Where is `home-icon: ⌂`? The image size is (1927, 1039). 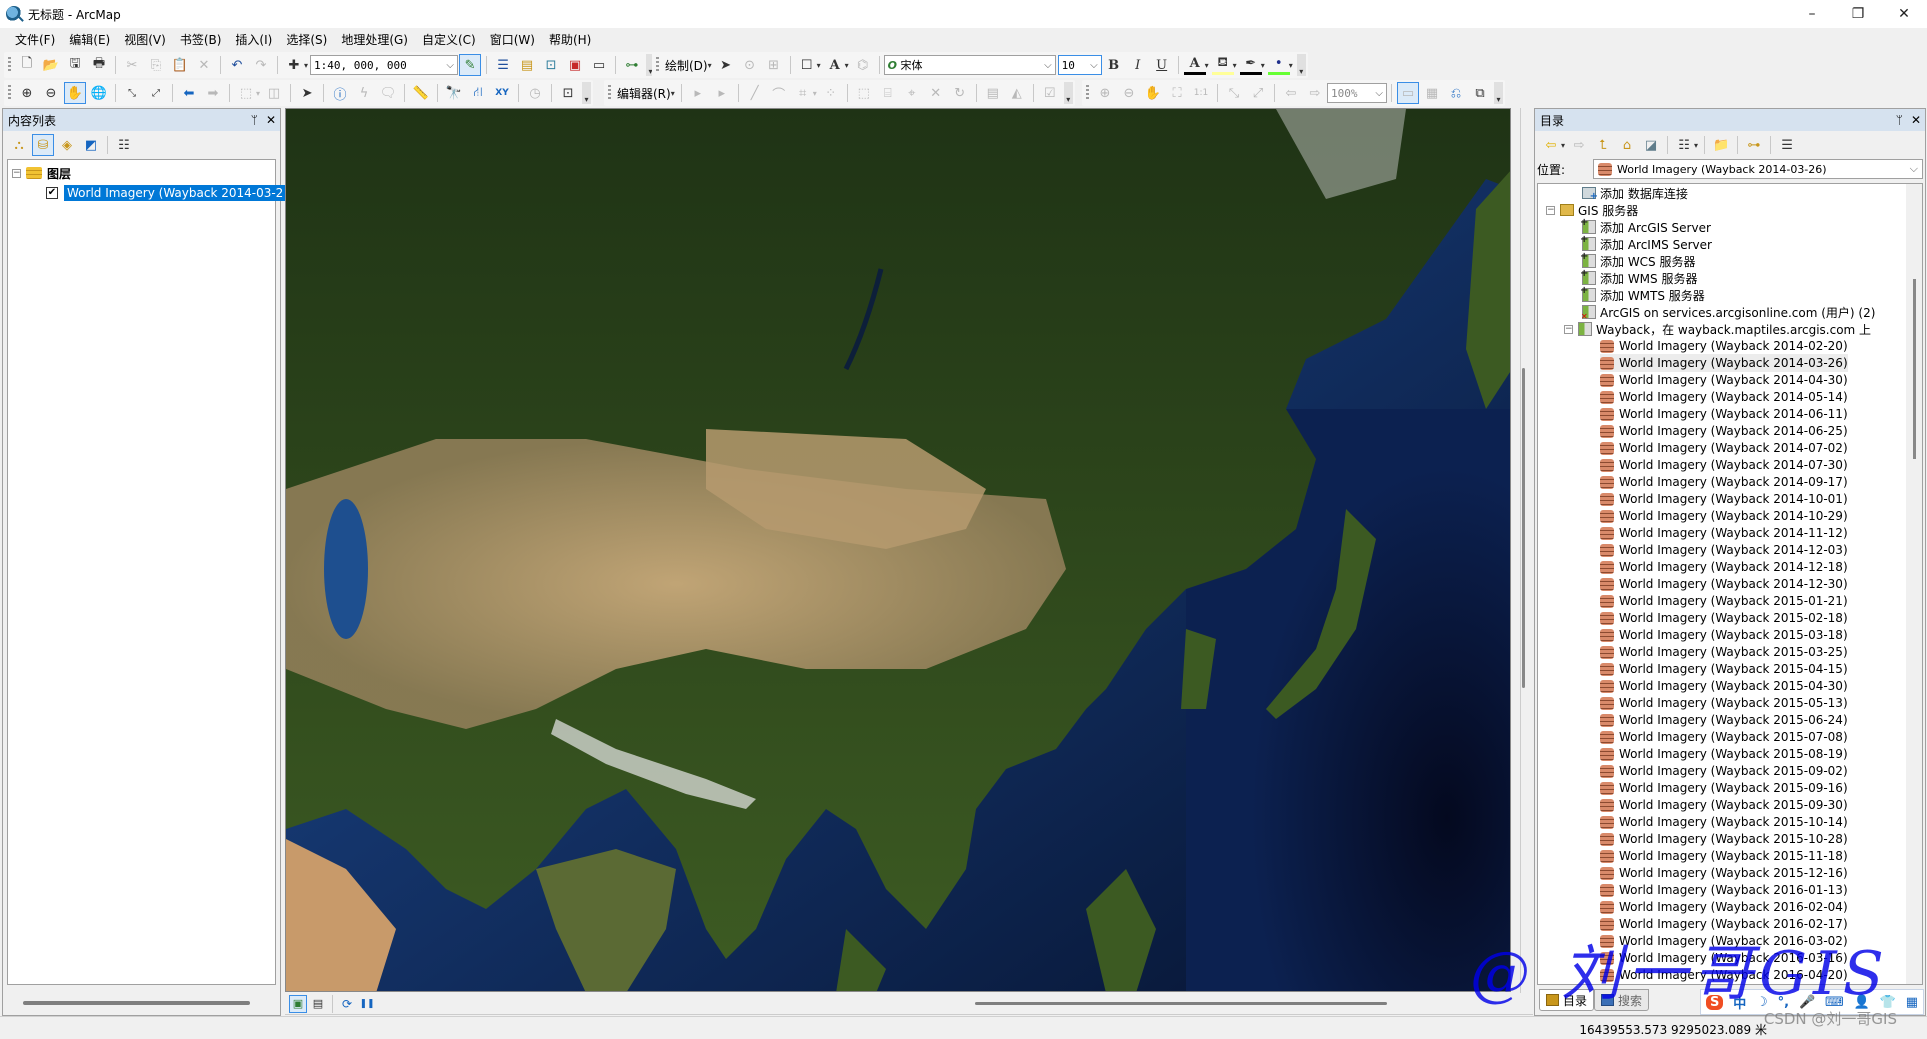 home-icon: ⌂ is located at coordinates (1627, 145).